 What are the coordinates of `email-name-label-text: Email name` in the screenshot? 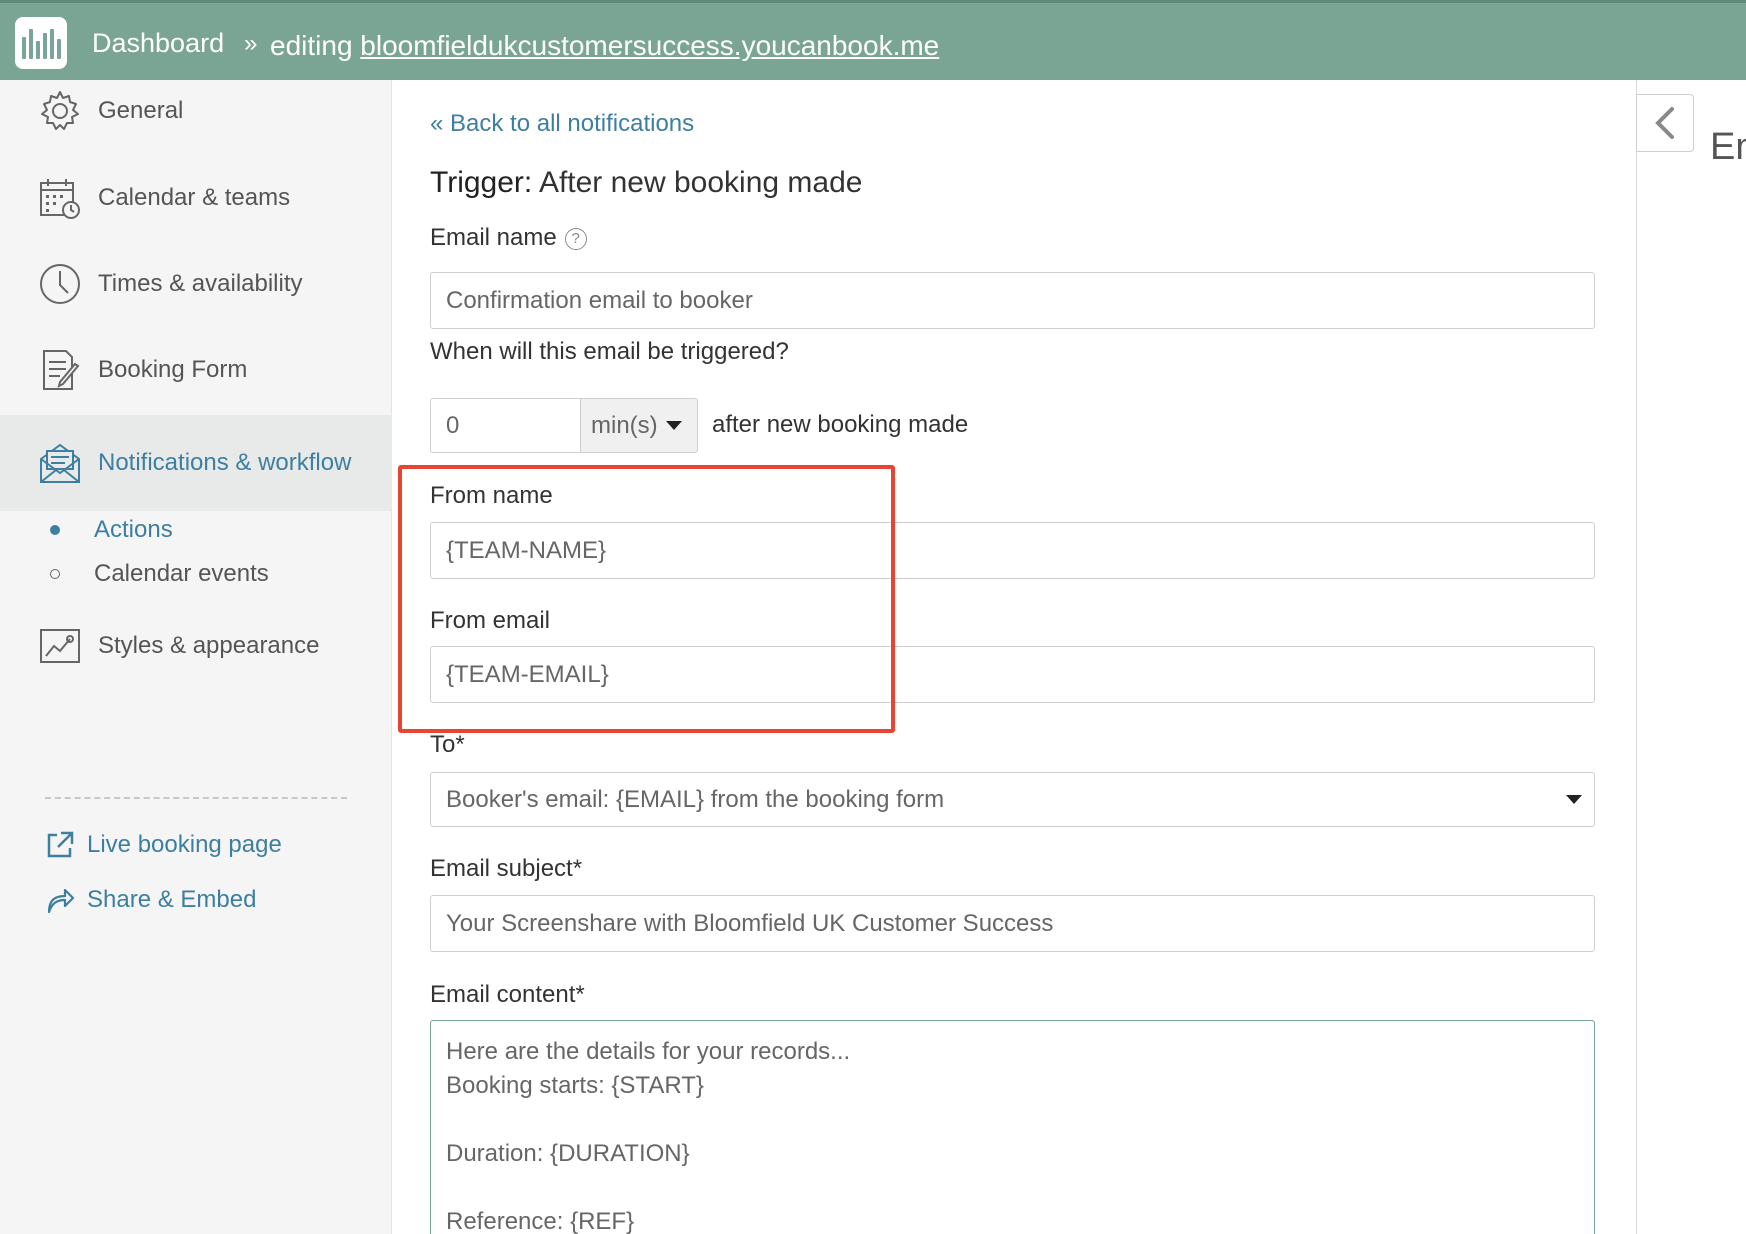 It's located at (493, 237).